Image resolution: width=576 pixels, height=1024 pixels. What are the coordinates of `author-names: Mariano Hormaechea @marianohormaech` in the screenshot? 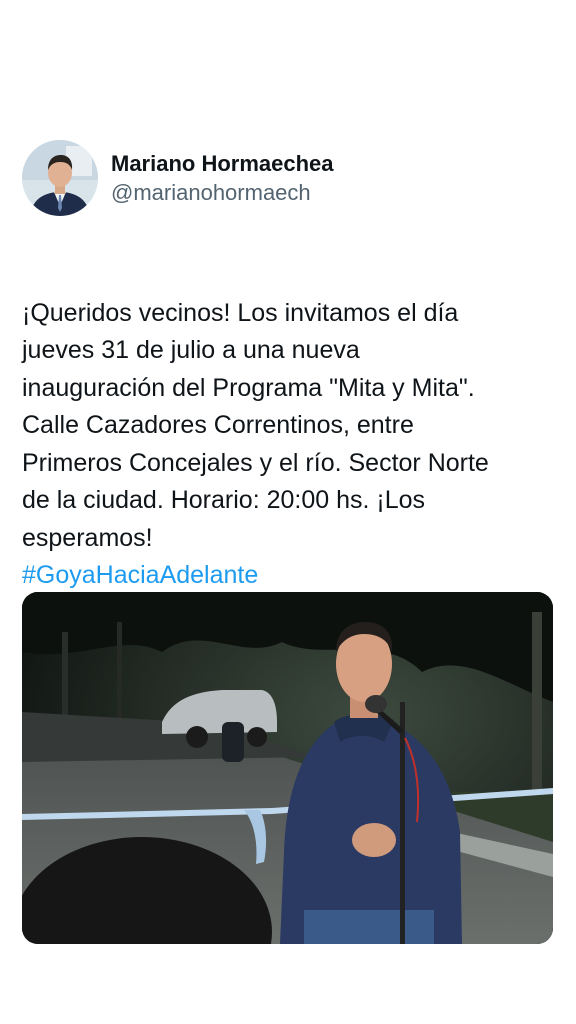 It's located at (222, 178).